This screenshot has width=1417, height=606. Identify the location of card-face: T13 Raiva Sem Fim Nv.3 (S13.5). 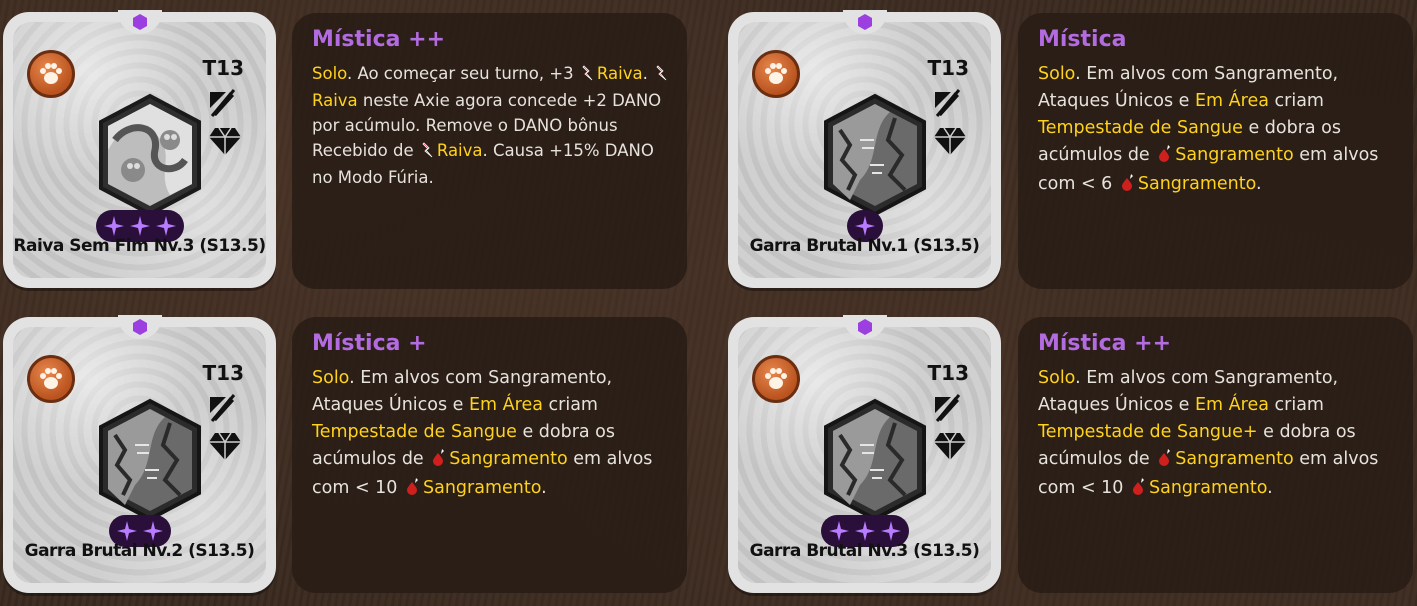
(139, 150).